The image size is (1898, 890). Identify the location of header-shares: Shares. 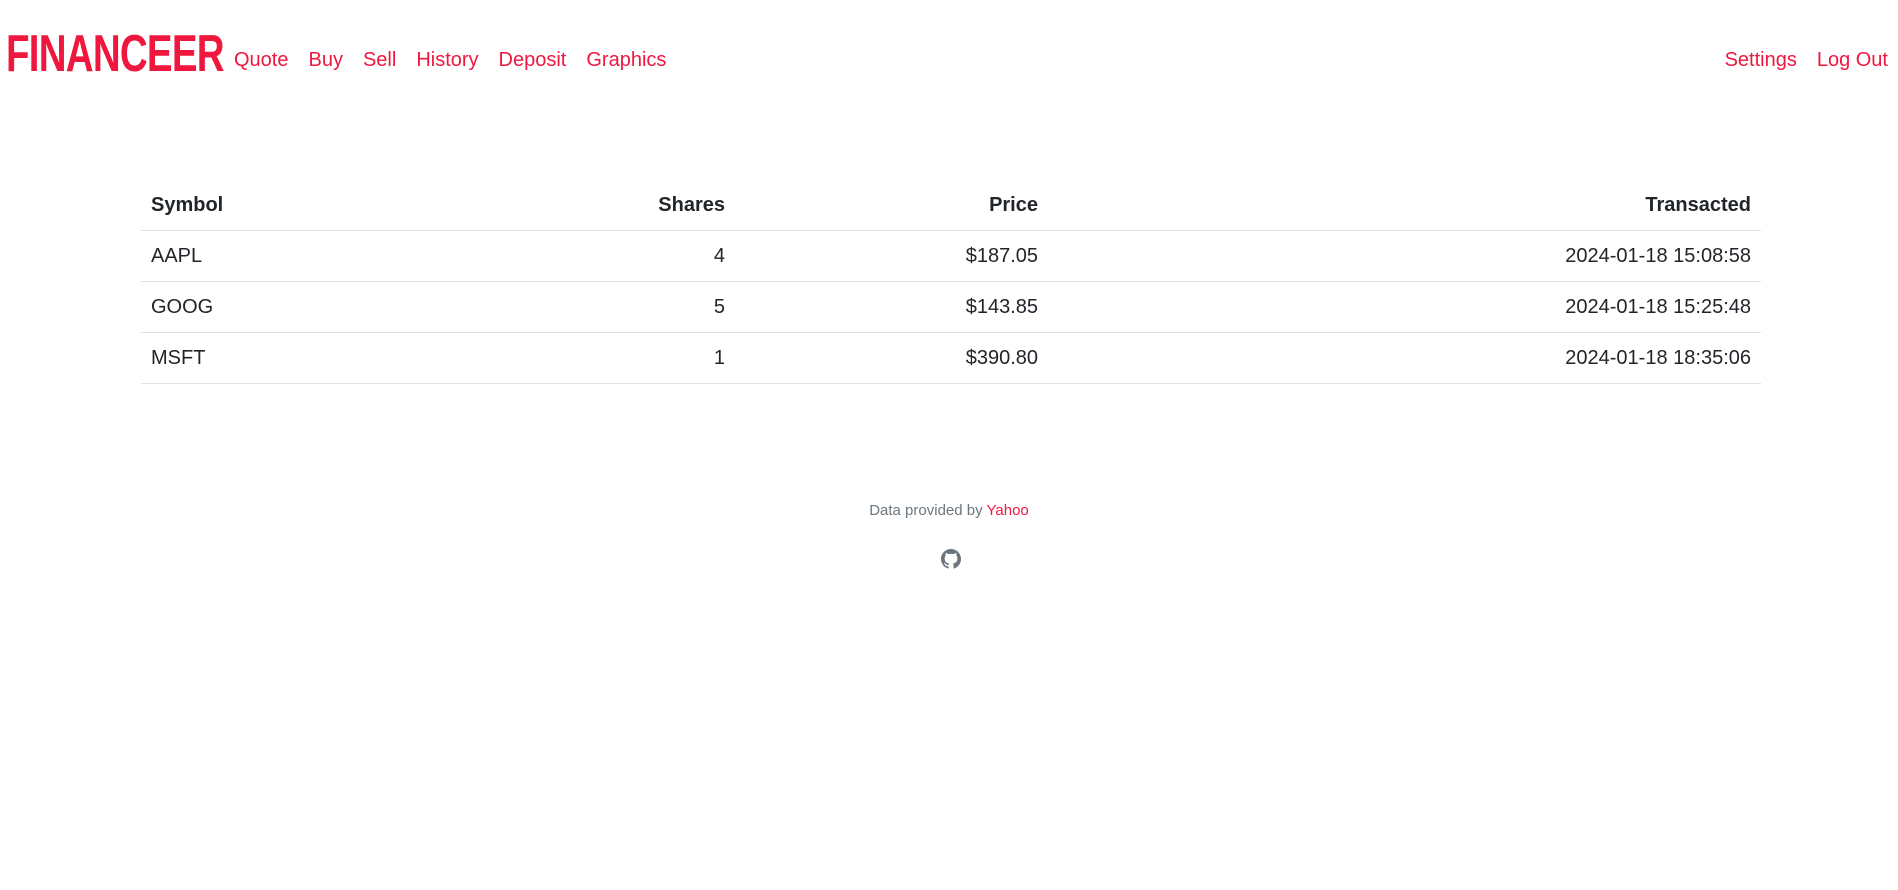
(673, 205).